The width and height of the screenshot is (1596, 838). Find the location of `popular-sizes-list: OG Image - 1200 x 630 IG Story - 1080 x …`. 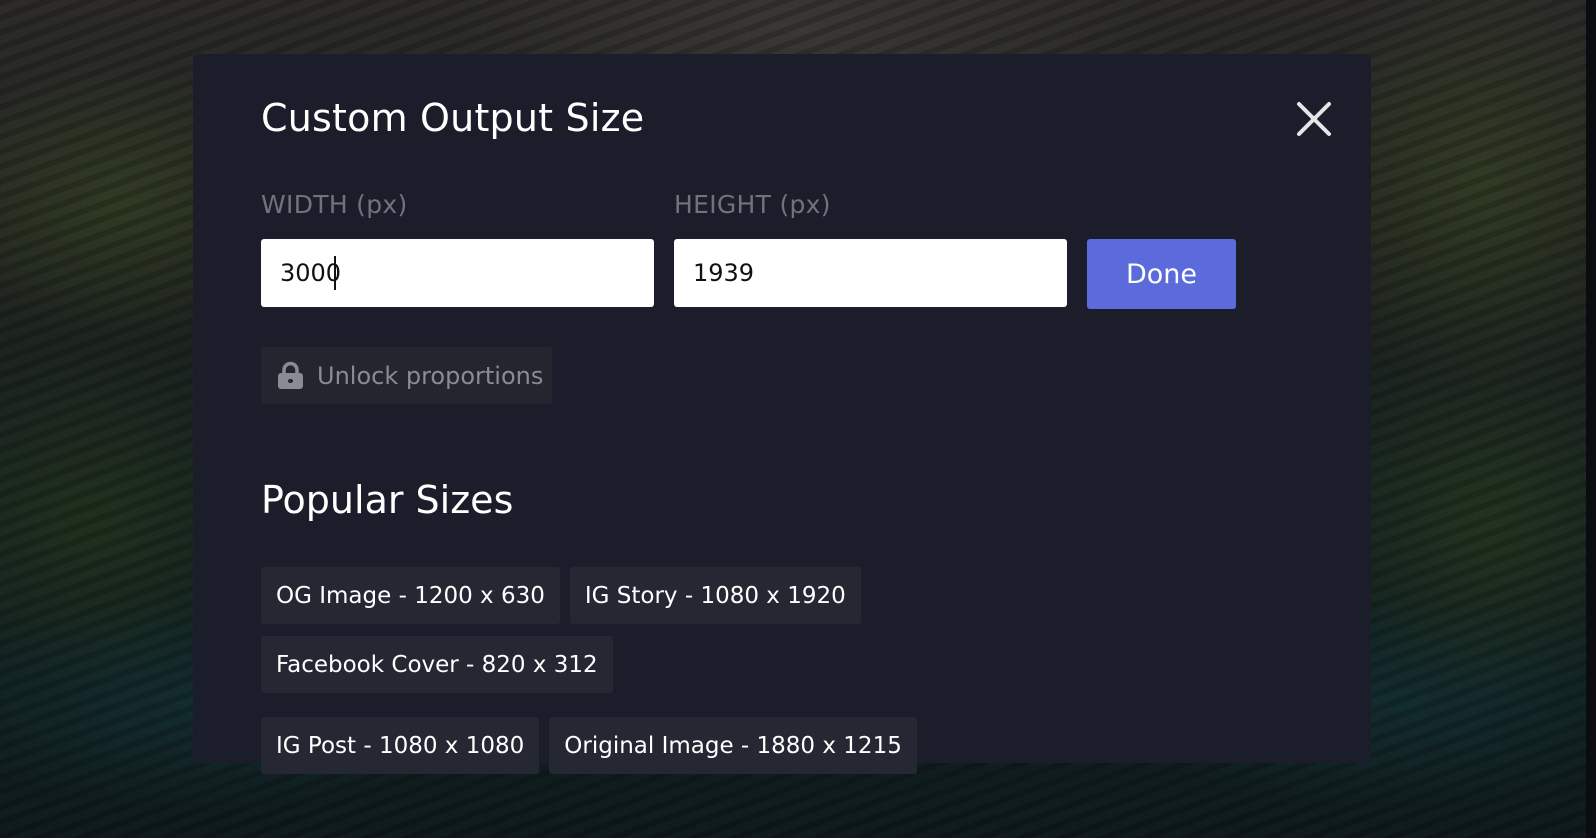

popular-sizes-list: OG Image - 1200 x 630 IG Story - 1080 x … is located at coordinates (741, 670).